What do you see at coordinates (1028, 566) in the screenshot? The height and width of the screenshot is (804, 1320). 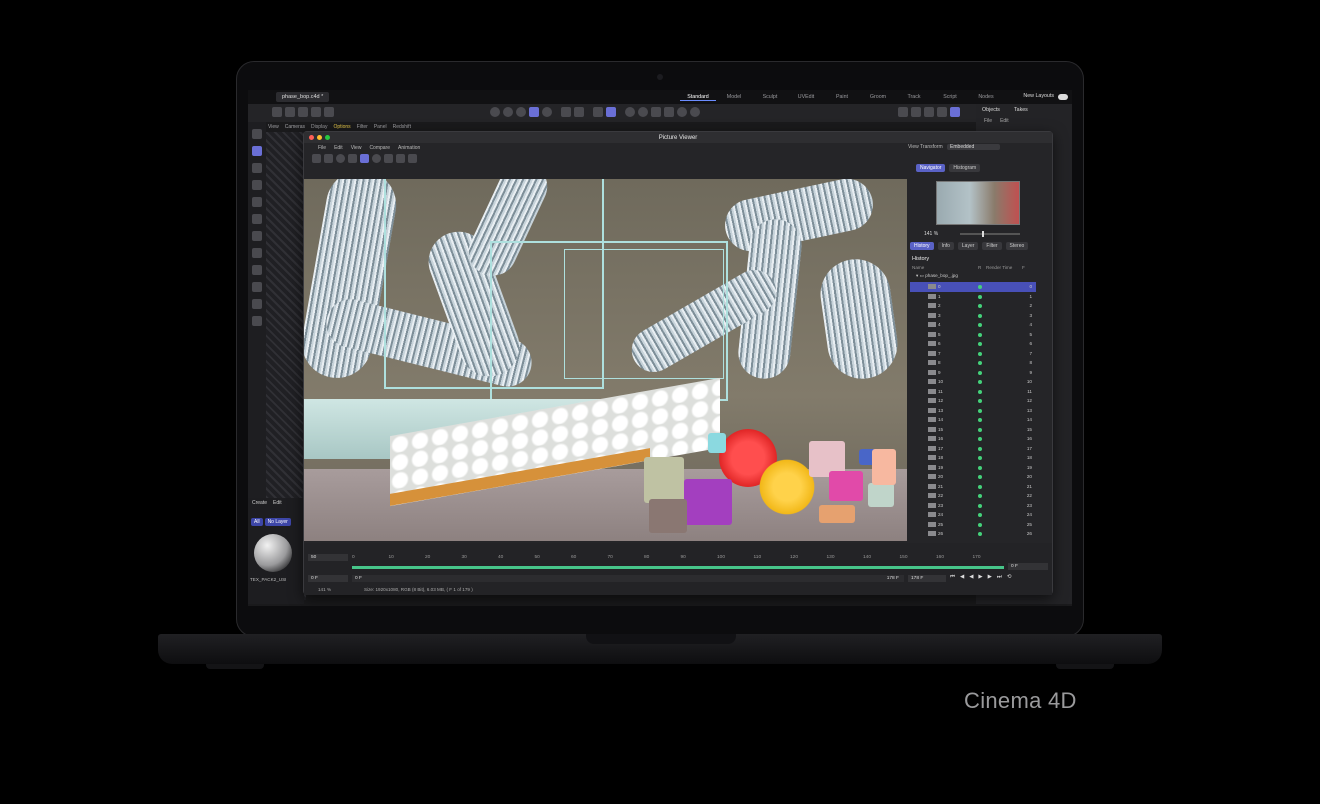 I see `current-frame-field-right: 0 F` at bounding box center [1028, 566].